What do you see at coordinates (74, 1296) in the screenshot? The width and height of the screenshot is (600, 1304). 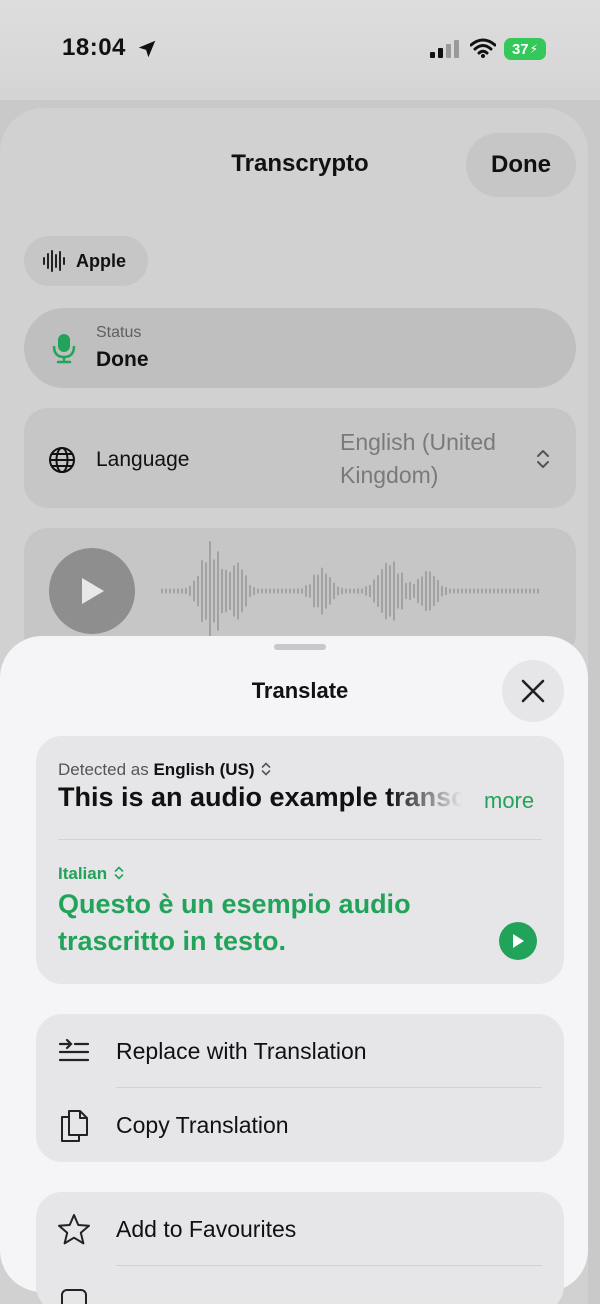 I see `more-action-icon` at bounding box center [74, 1296].